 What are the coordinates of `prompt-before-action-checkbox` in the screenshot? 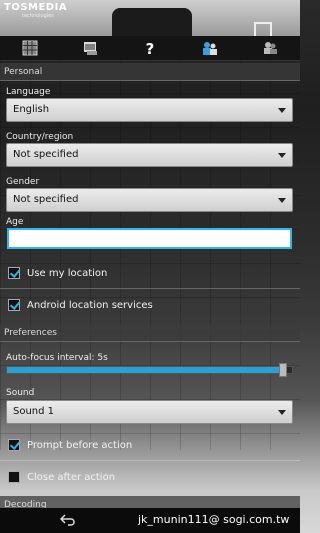 It's located at (14, 445).